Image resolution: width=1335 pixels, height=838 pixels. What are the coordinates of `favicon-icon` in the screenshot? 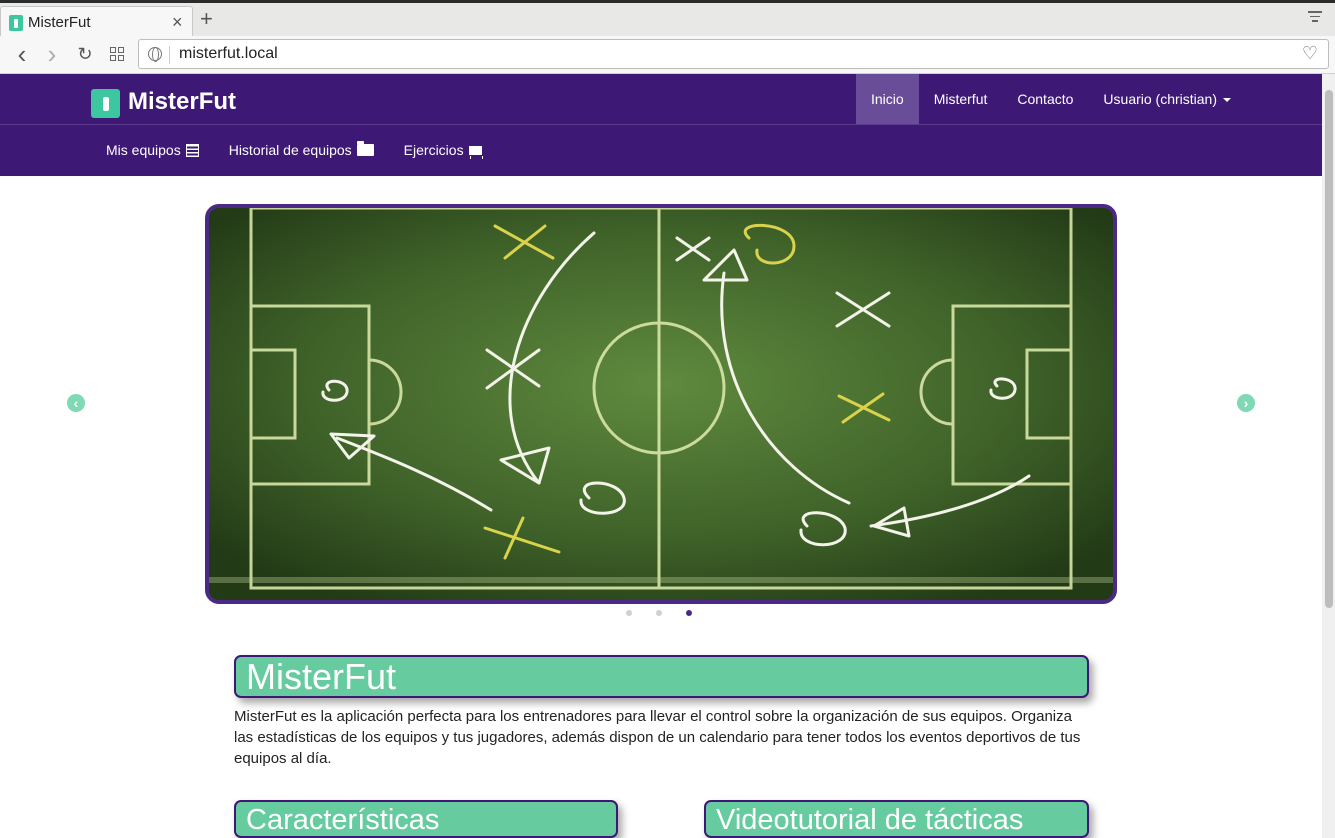 It's located at (16, 23).